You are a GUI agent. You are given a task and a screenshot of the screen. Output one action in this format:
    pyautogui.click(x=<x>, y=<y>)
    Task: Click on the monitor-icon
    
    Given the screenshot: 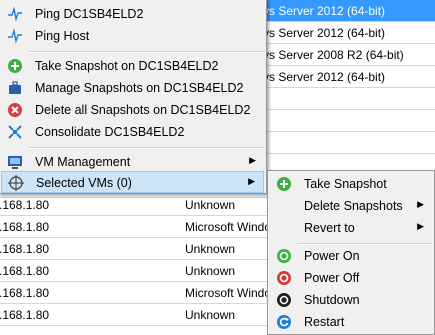 What is the action you would take?
    pyautogui.click(x=15, y=162)
    